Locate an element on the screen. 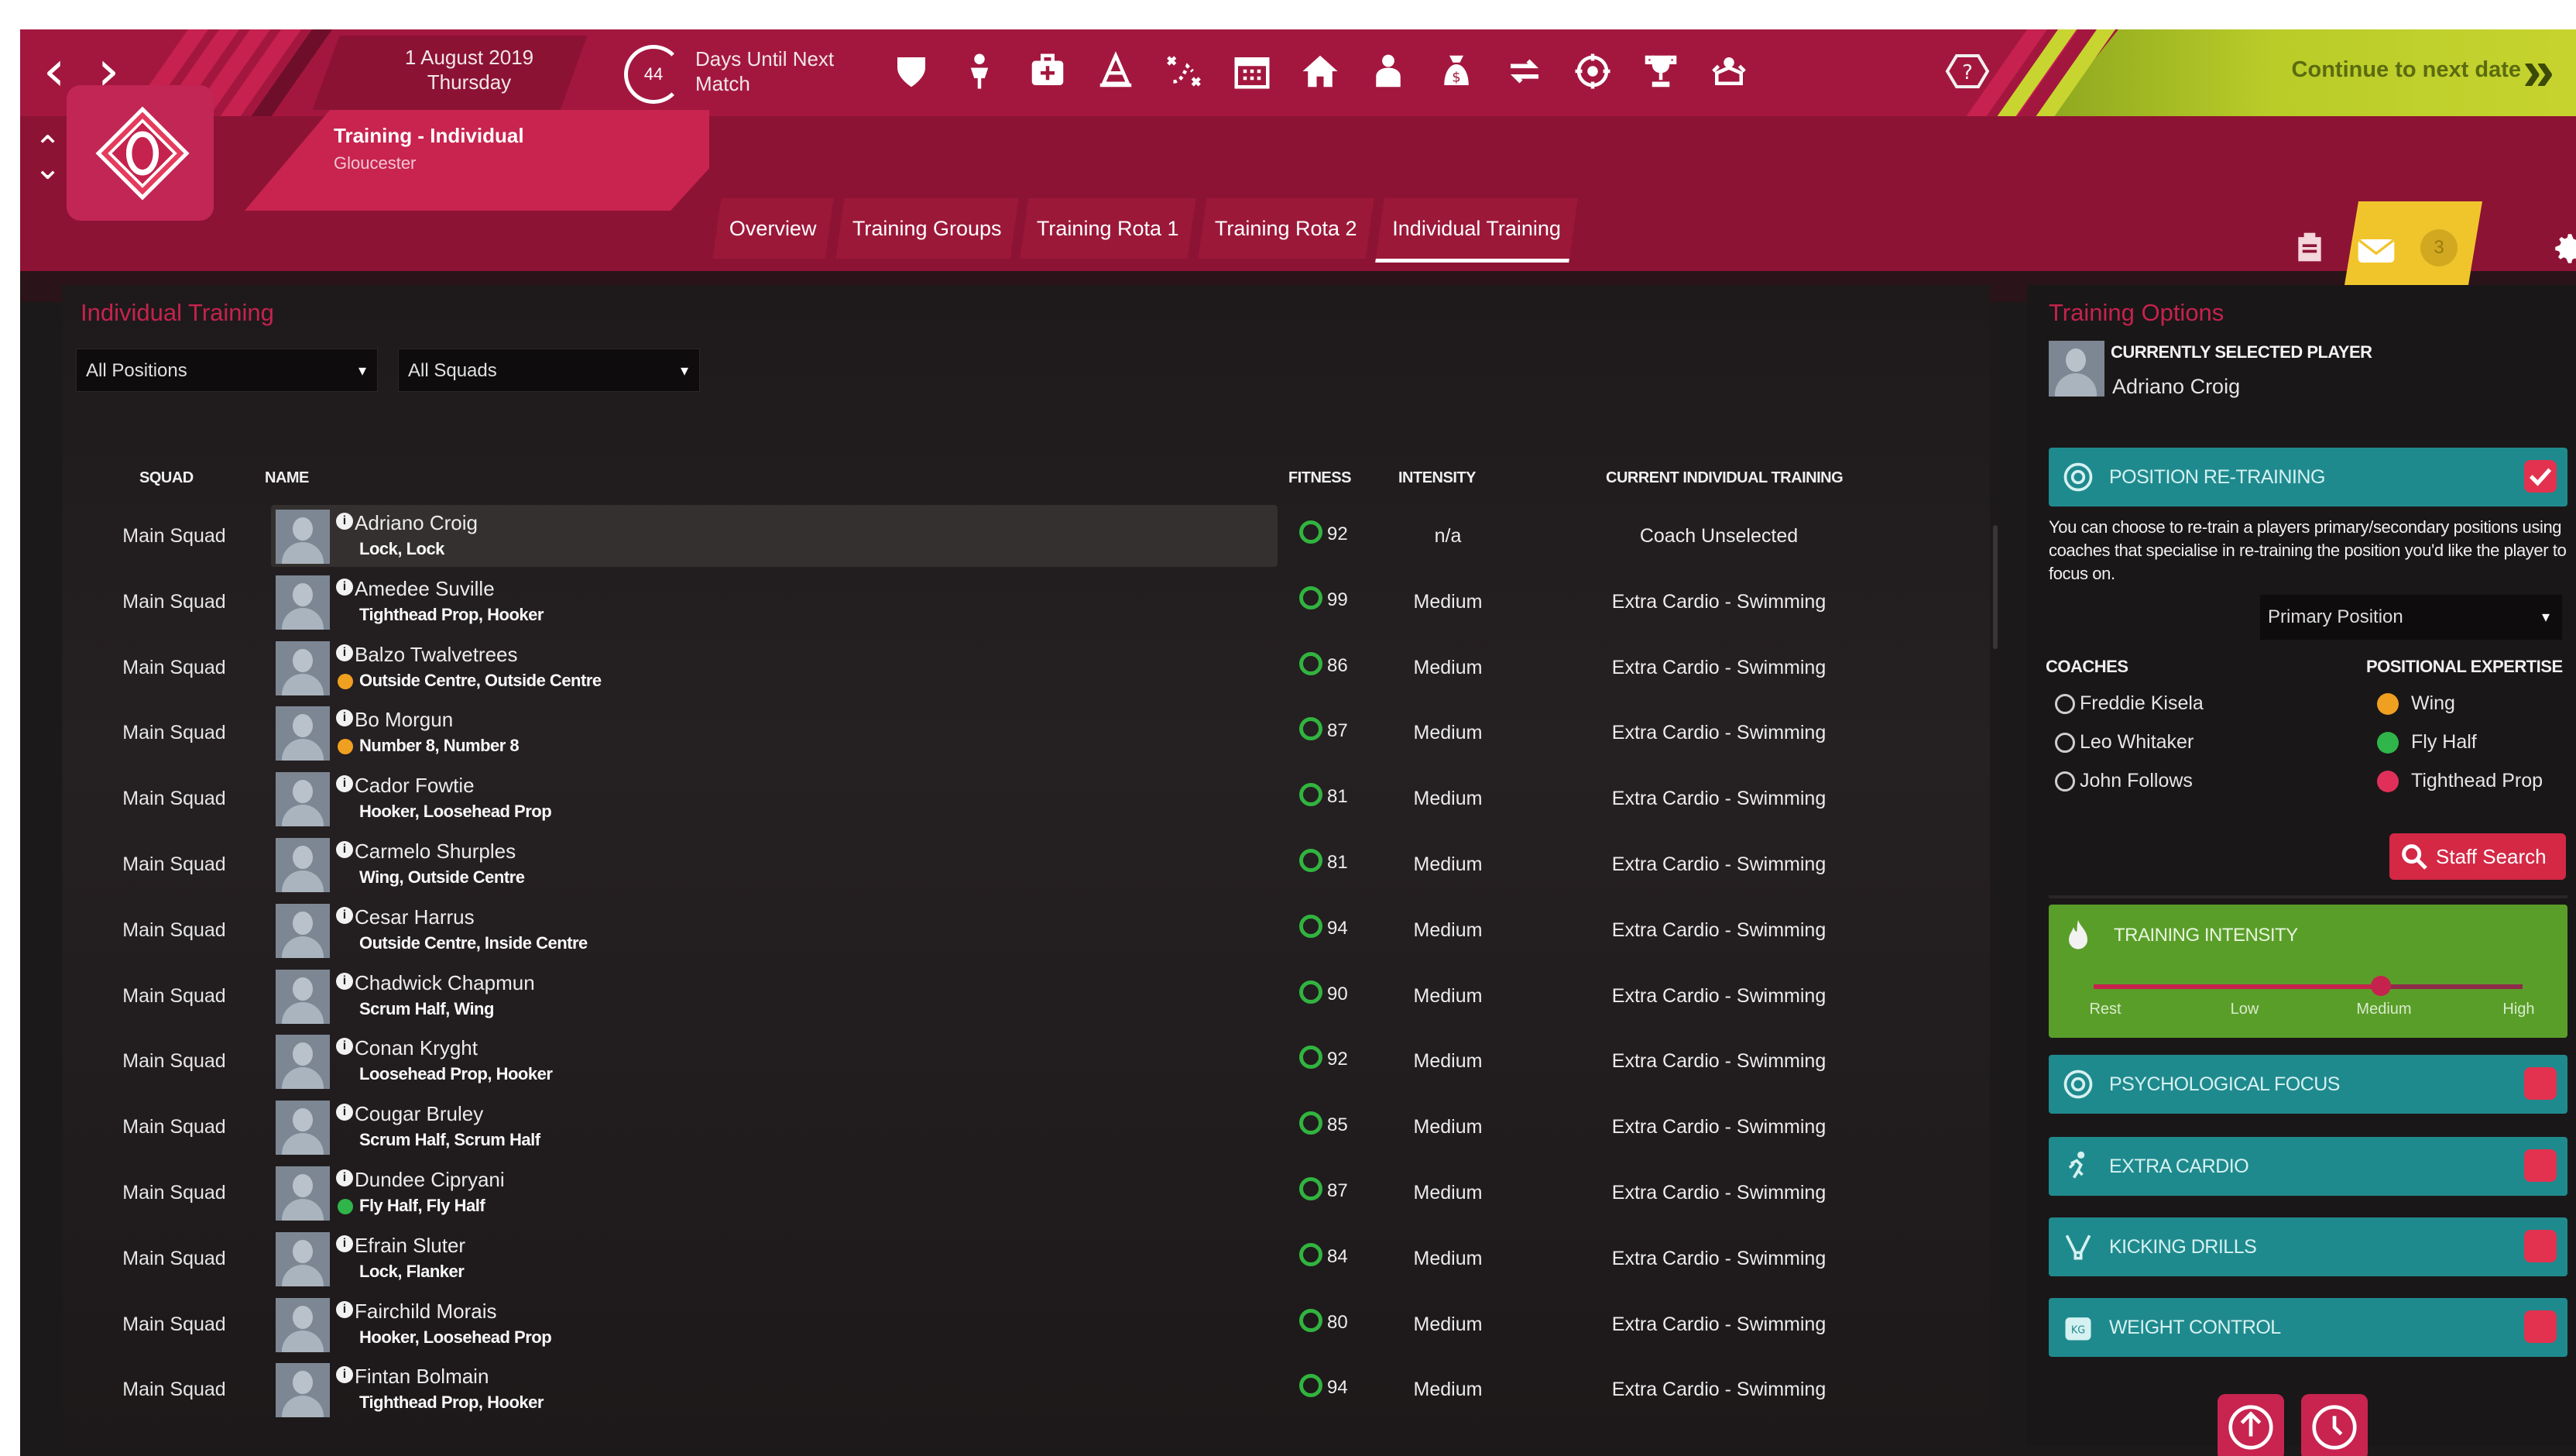 The image size is (2576, 1456). player-name: Cador Fowtie is located at coordinates (415, 786).